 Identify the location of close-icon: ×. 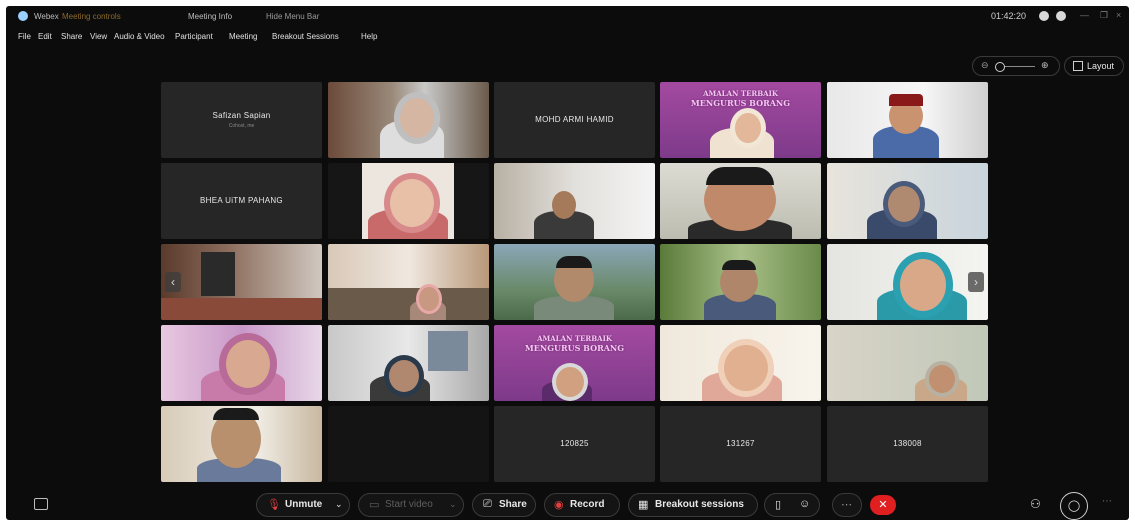
(1118, 15).